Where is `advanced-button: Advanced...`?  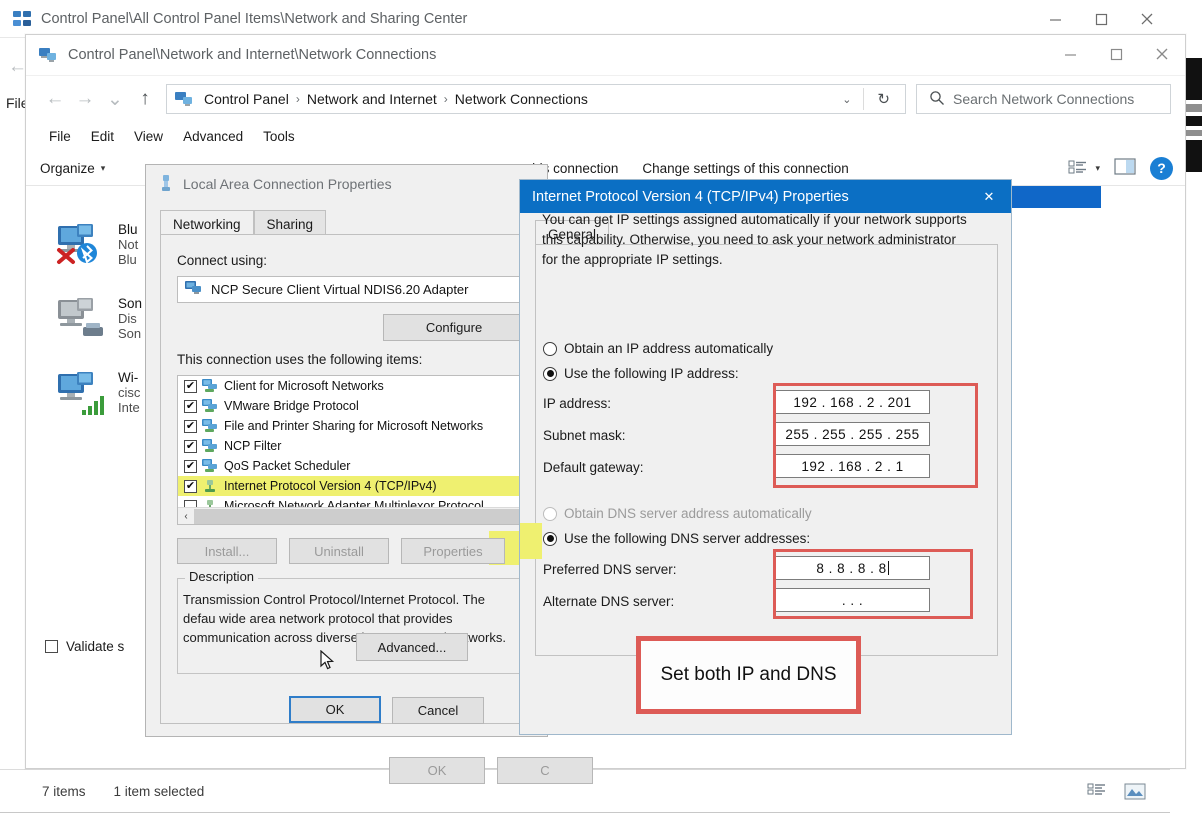 advanced-button: Advanced... is located at coordinates (412, 647).